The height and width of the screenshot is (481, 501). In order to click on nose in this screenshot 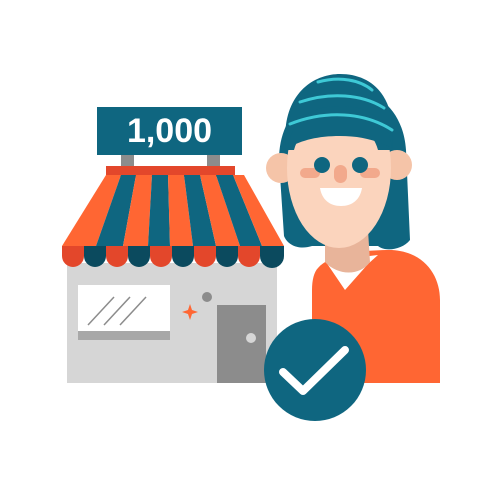, I will do `click(340, 174)`.